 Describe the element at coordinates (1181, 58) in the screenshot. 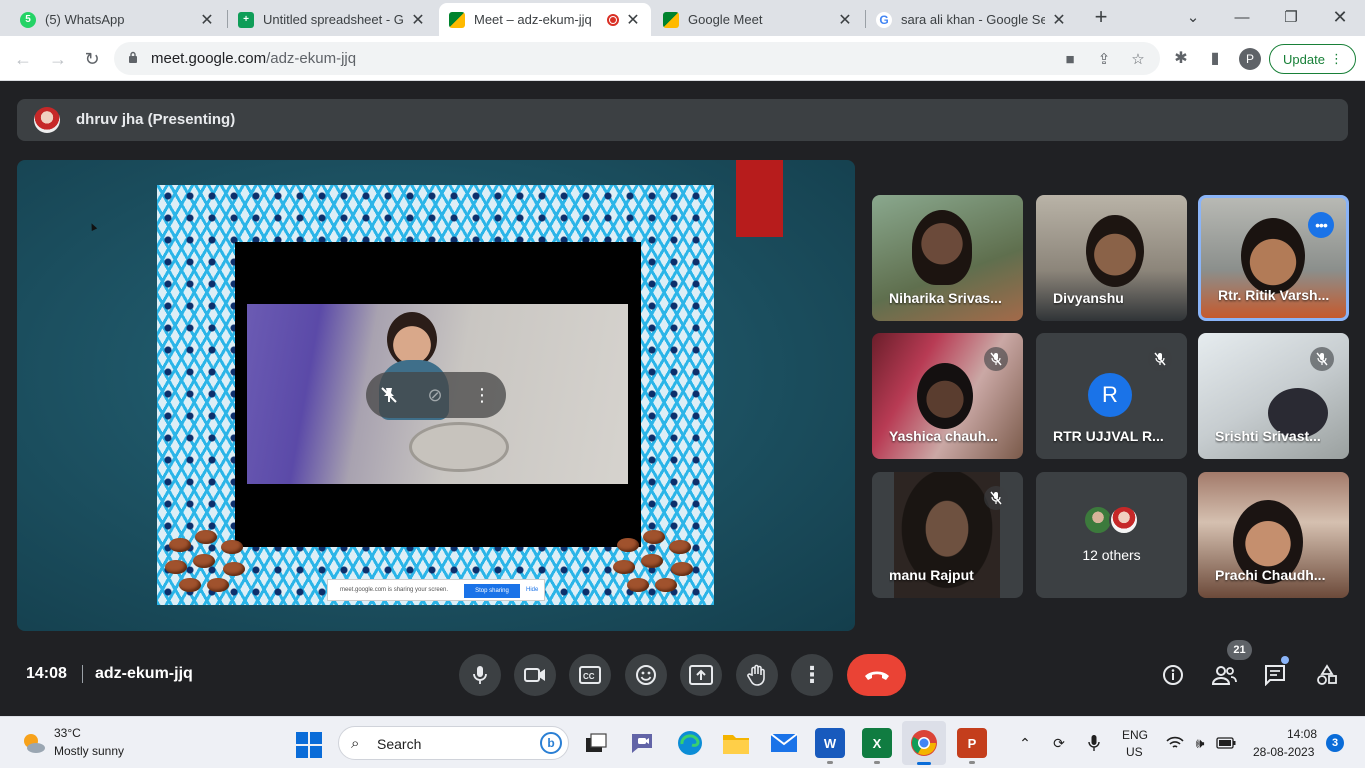

I see `extensions-icon: ✱` at that location.